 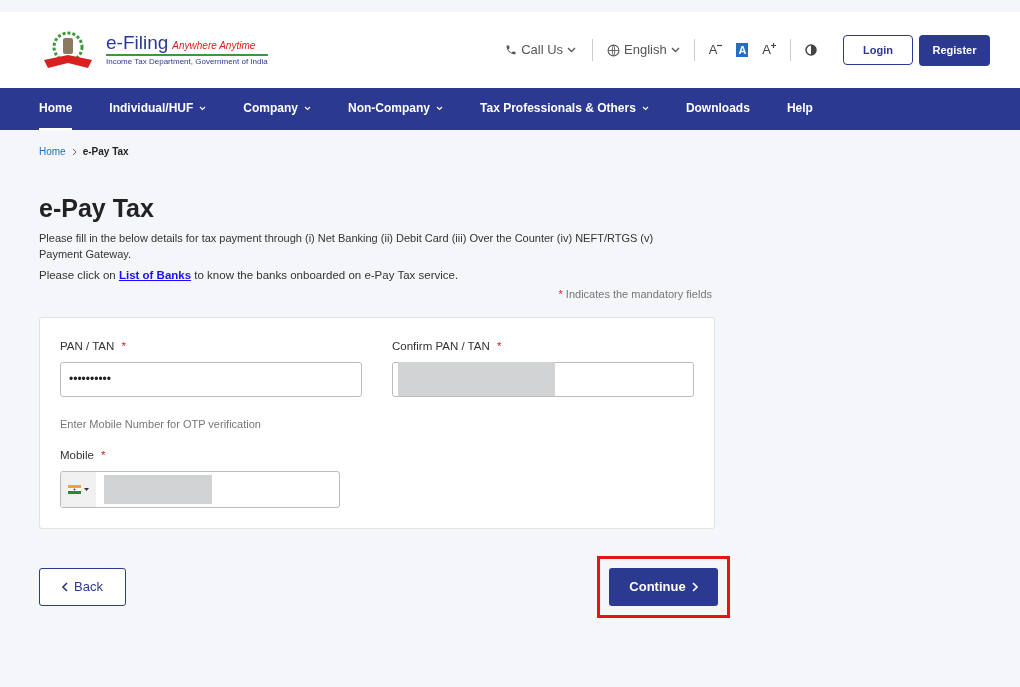 What do you see at coordinates (663, 587) in the screenshot?
I see `continue-button: Continue` at bounding box center [663, 587].